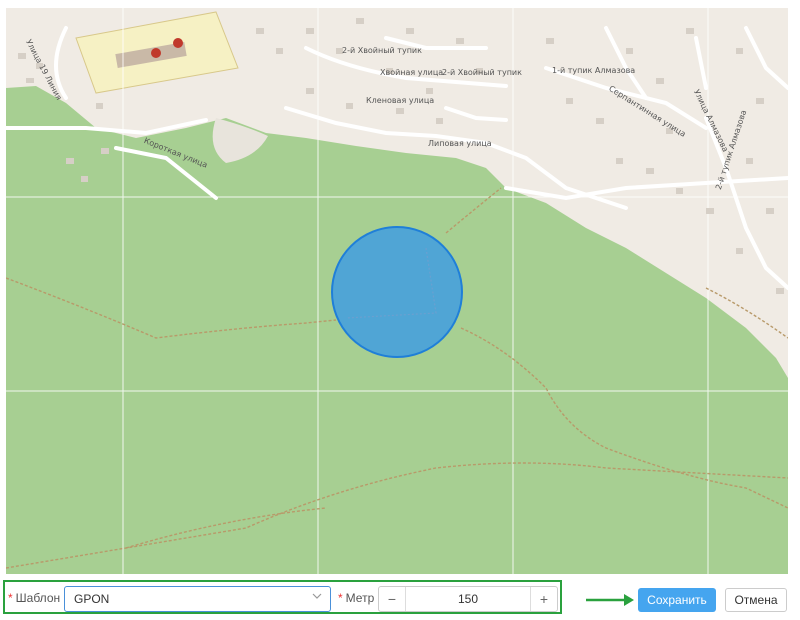  I want to click on street-label: Липовая улица, so click(460, 143).